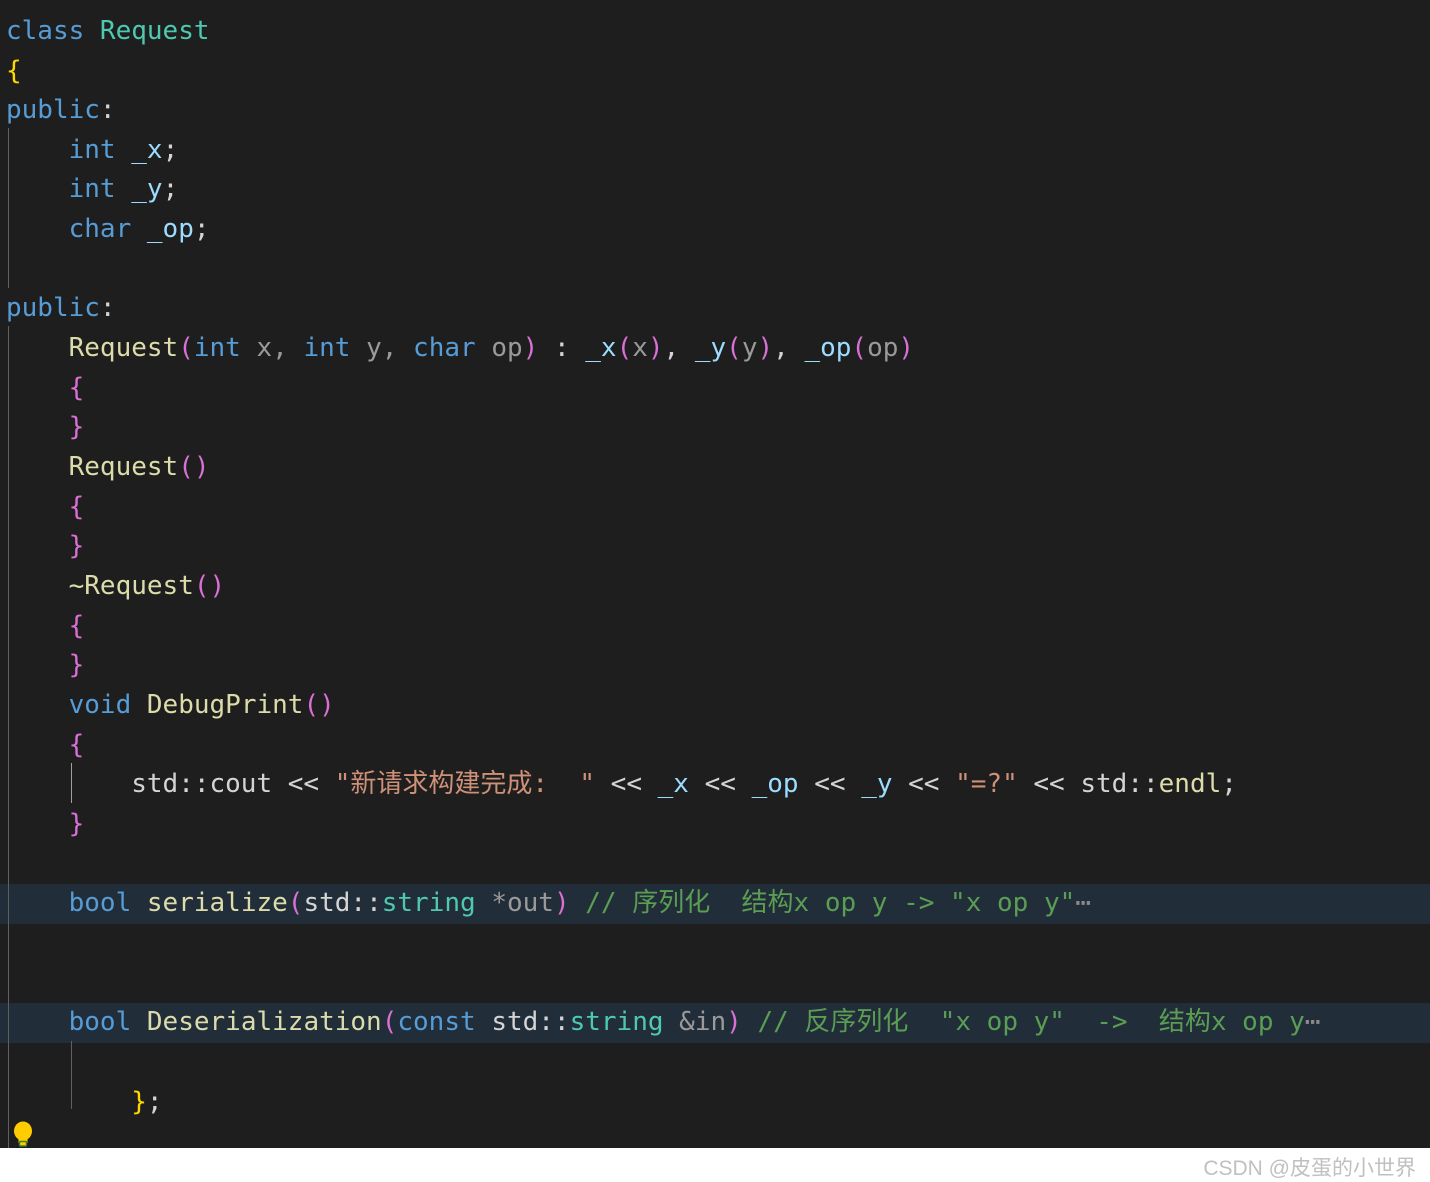  What do you see at coordinates (715, 151) in the screenshot?
I see `code-line-4: int _x;` at bounding box center [715, 151].